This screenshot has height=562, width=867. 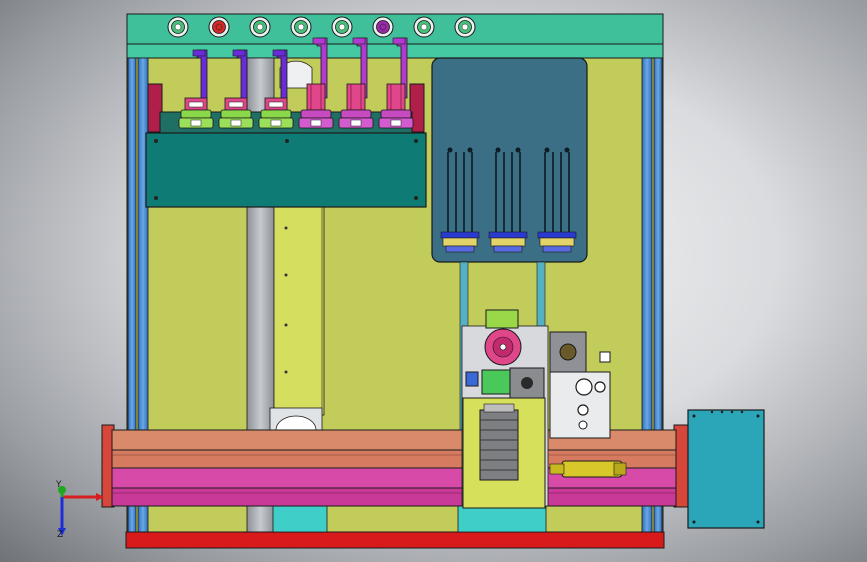 I want to click on triad-z-label: Z, so click(x=60, y=535).